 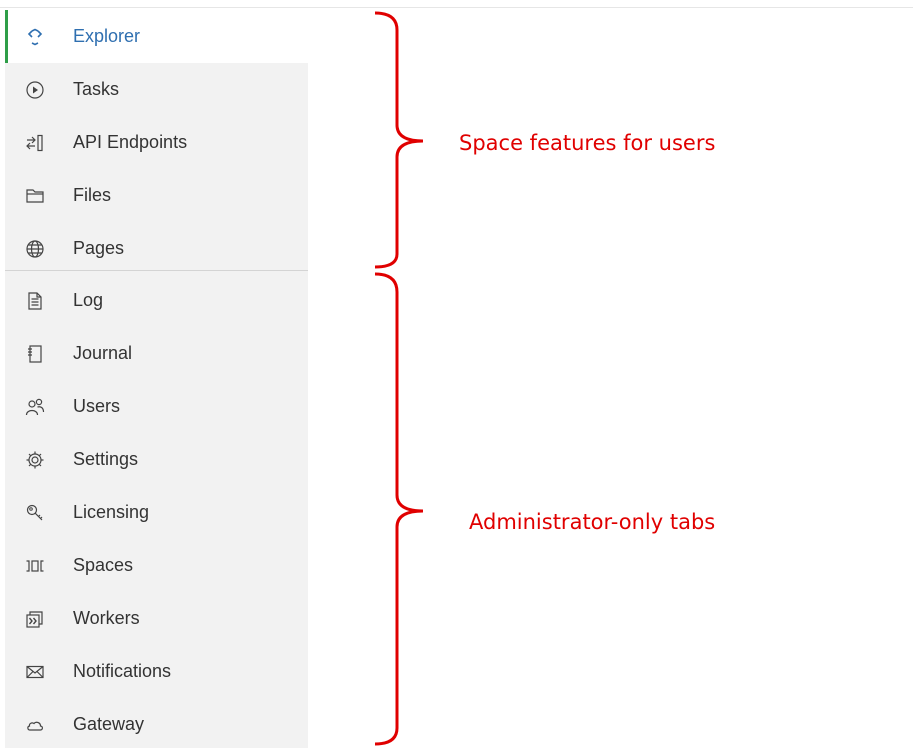 What do you see at coordinates (156, 36) in the screenshot?
I see `sidebar-item-explorer: Explorer` at bounding box center [156, 36].